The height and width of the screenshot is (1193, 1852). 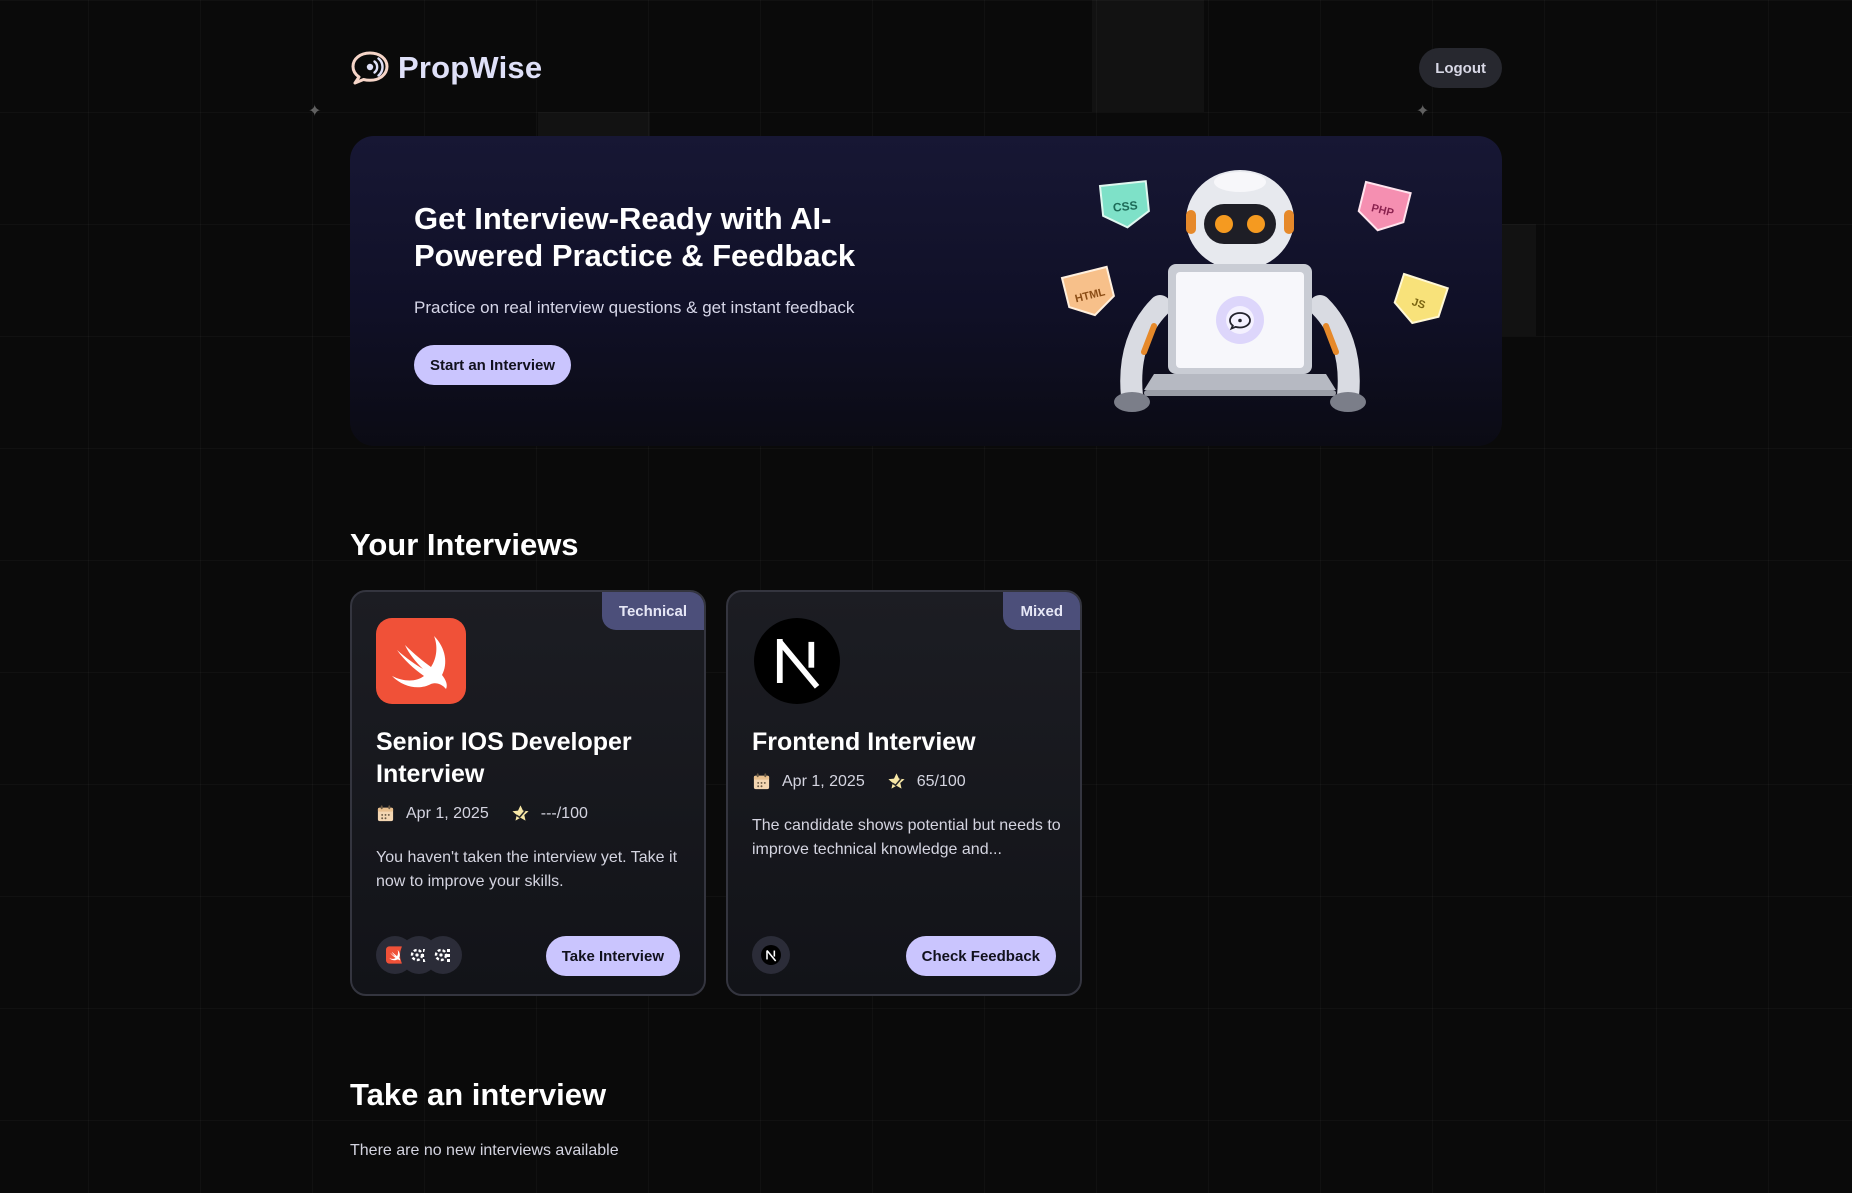 I want to click on interview-score: ---/100, so click(x=564, y=813).